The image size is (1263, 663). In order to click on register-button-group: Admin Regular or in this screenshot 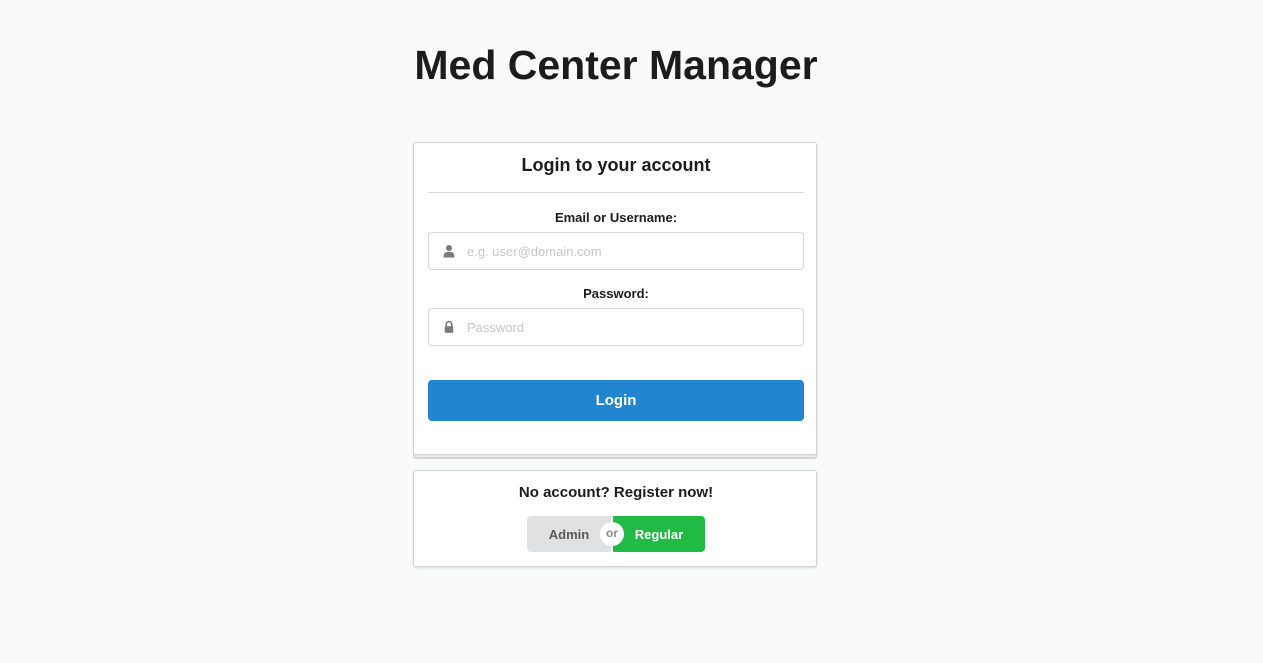, I will do `click(616, 534)`.